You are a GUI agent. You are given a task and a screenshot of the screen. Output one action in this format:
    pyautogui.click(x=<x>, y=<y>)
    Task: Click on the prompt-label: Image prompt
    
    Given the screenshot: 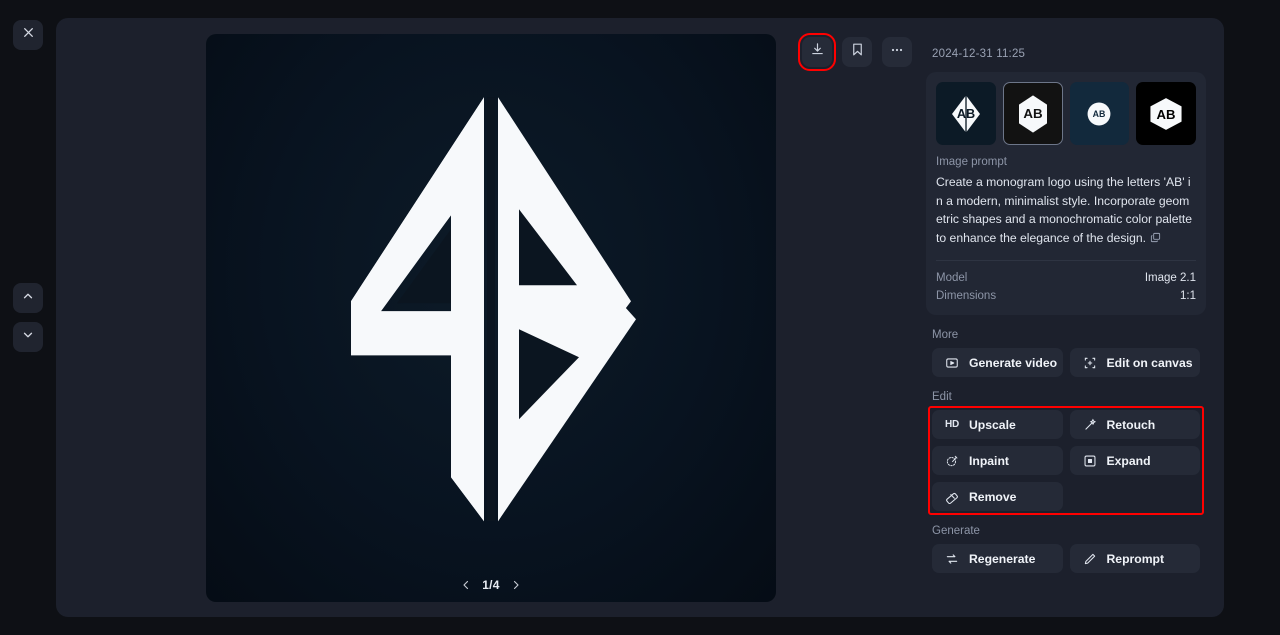 What is the action you would take?
    pyautogui.click(x=971, y=162)
    